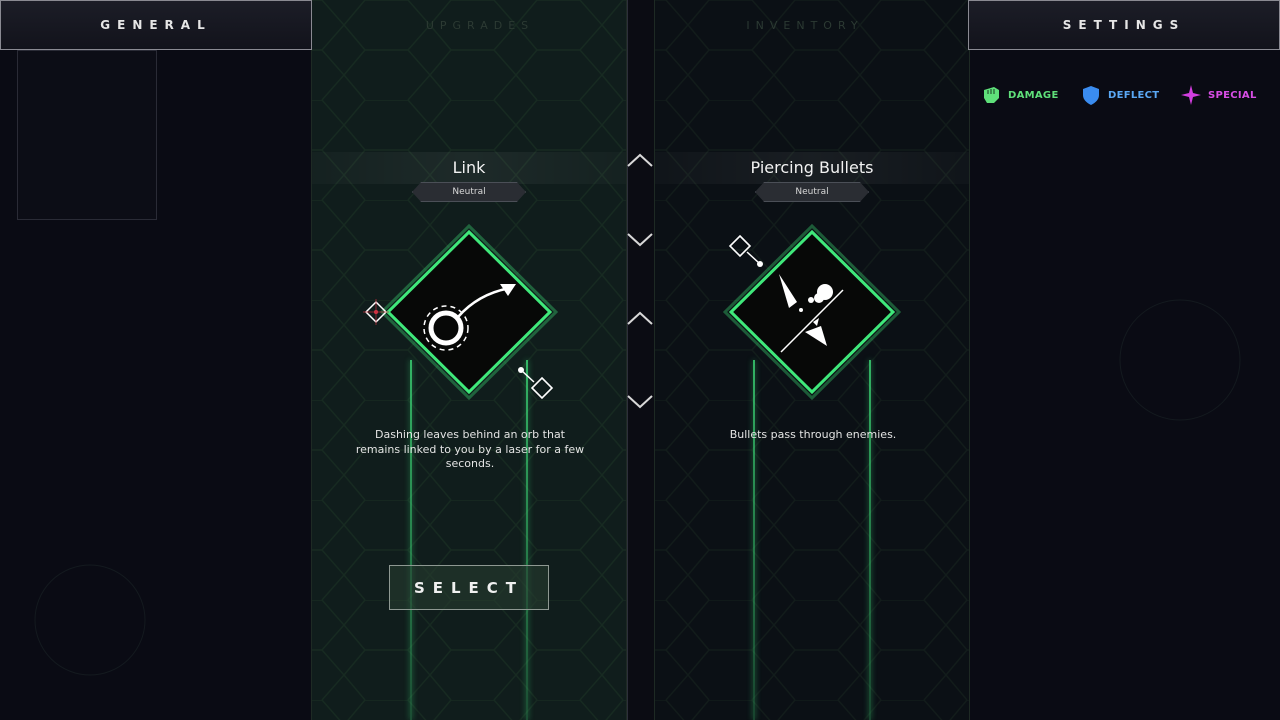  What do you see at coordinates (813, 434) in the screenshot?
I see `card-description: Bullets pass through enemies.` at bounding box center [813, 434].